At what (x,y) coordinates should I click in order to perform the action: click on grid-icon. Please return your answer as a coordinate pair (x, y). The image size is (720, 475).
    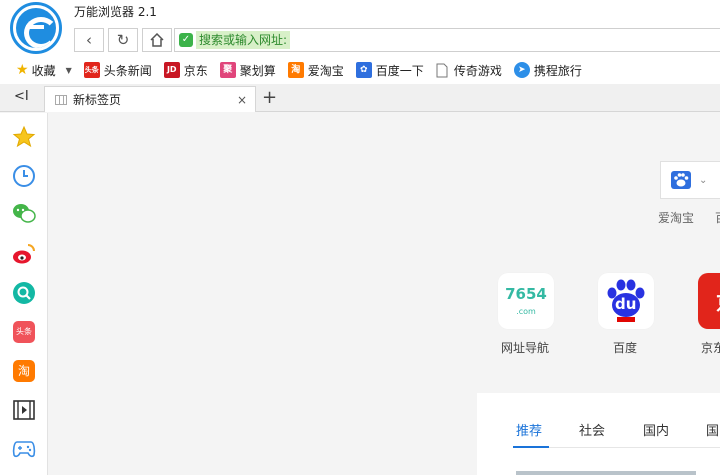
    Looking at the image, I should click on (61, 99).